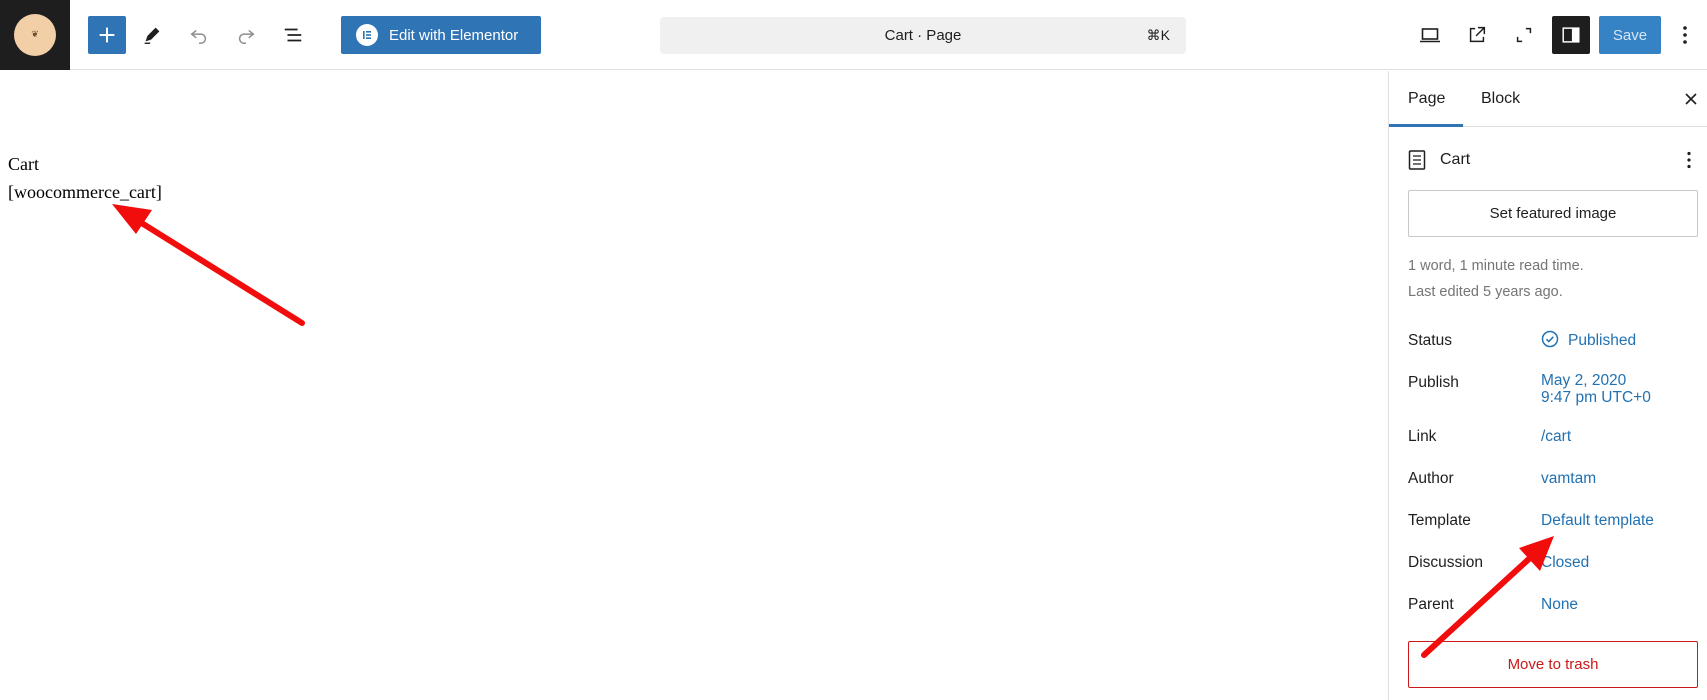  Describe the element at coordinates (1455, 159) in the screenshot. I see `document-title: Cart` at that location.